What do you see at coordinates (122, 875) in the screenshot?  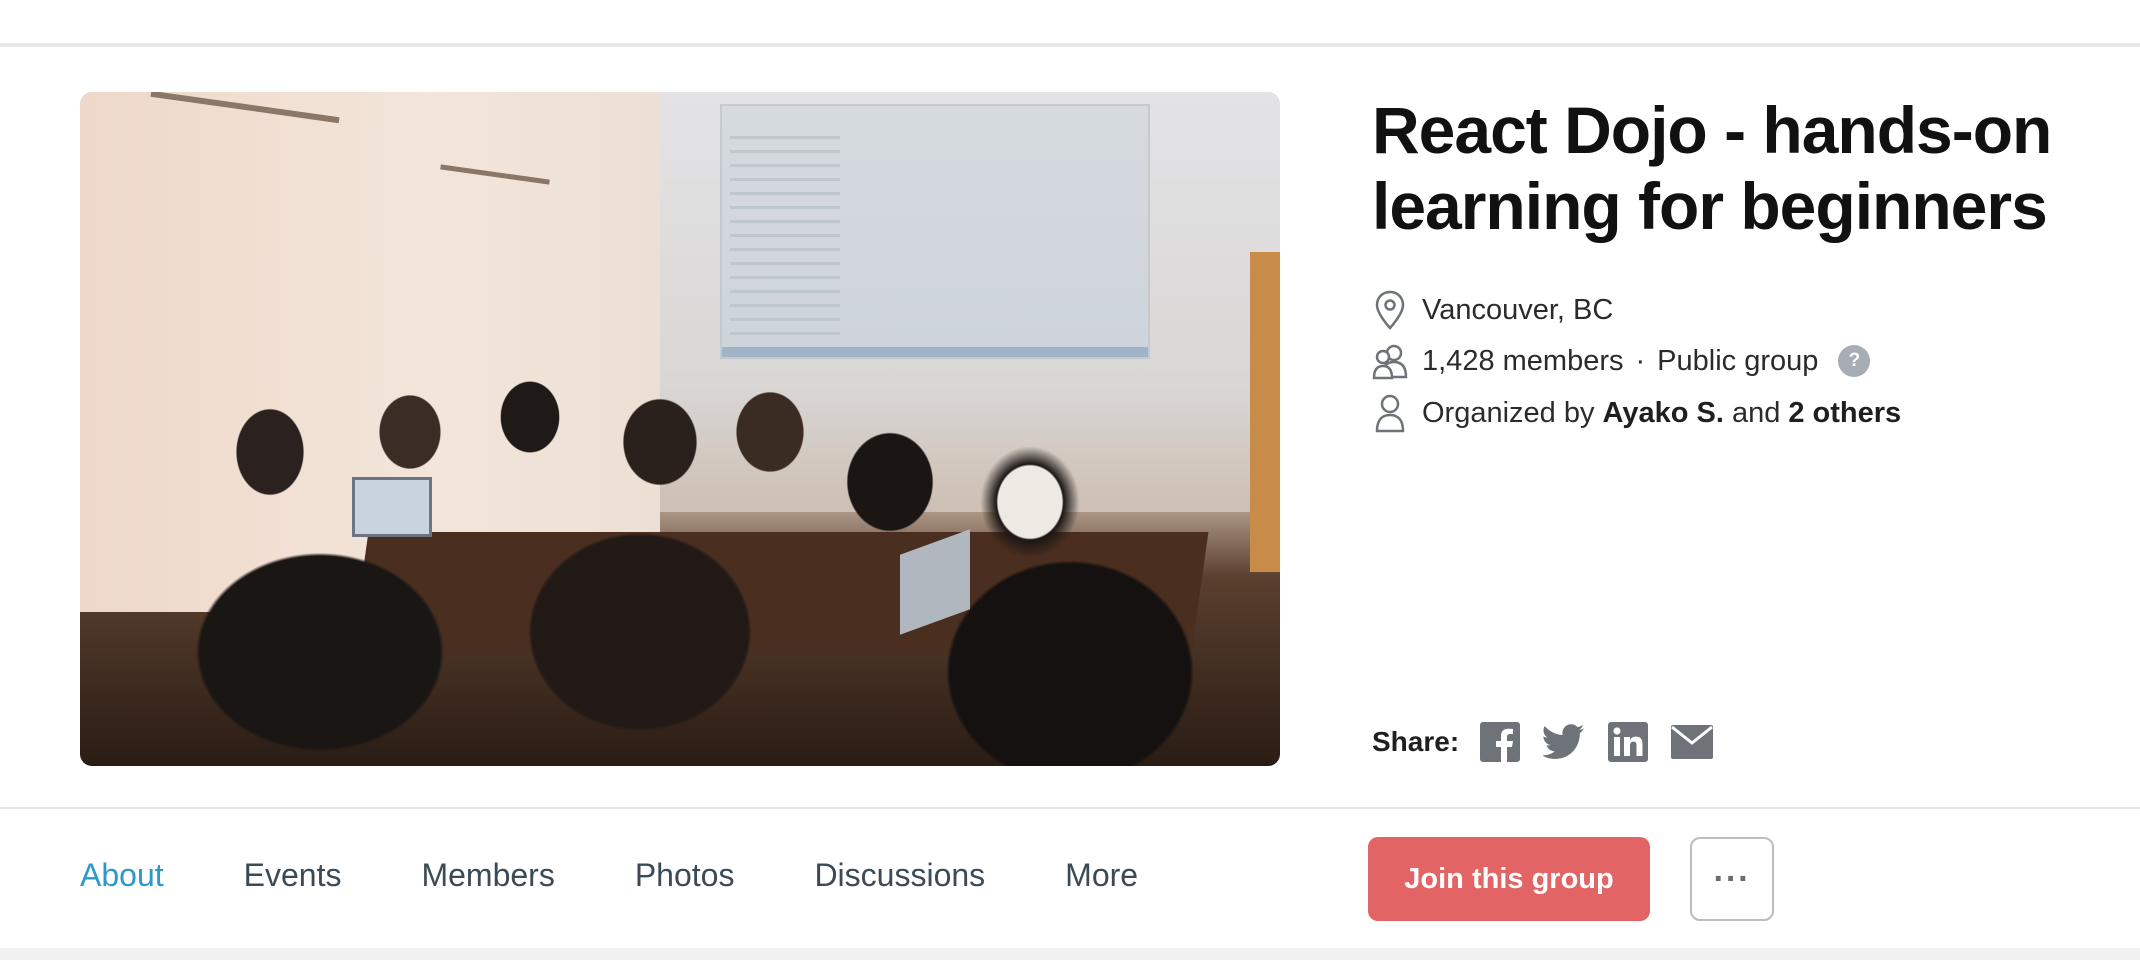 I see `tab-about: About` at bounding box center [122, 875].